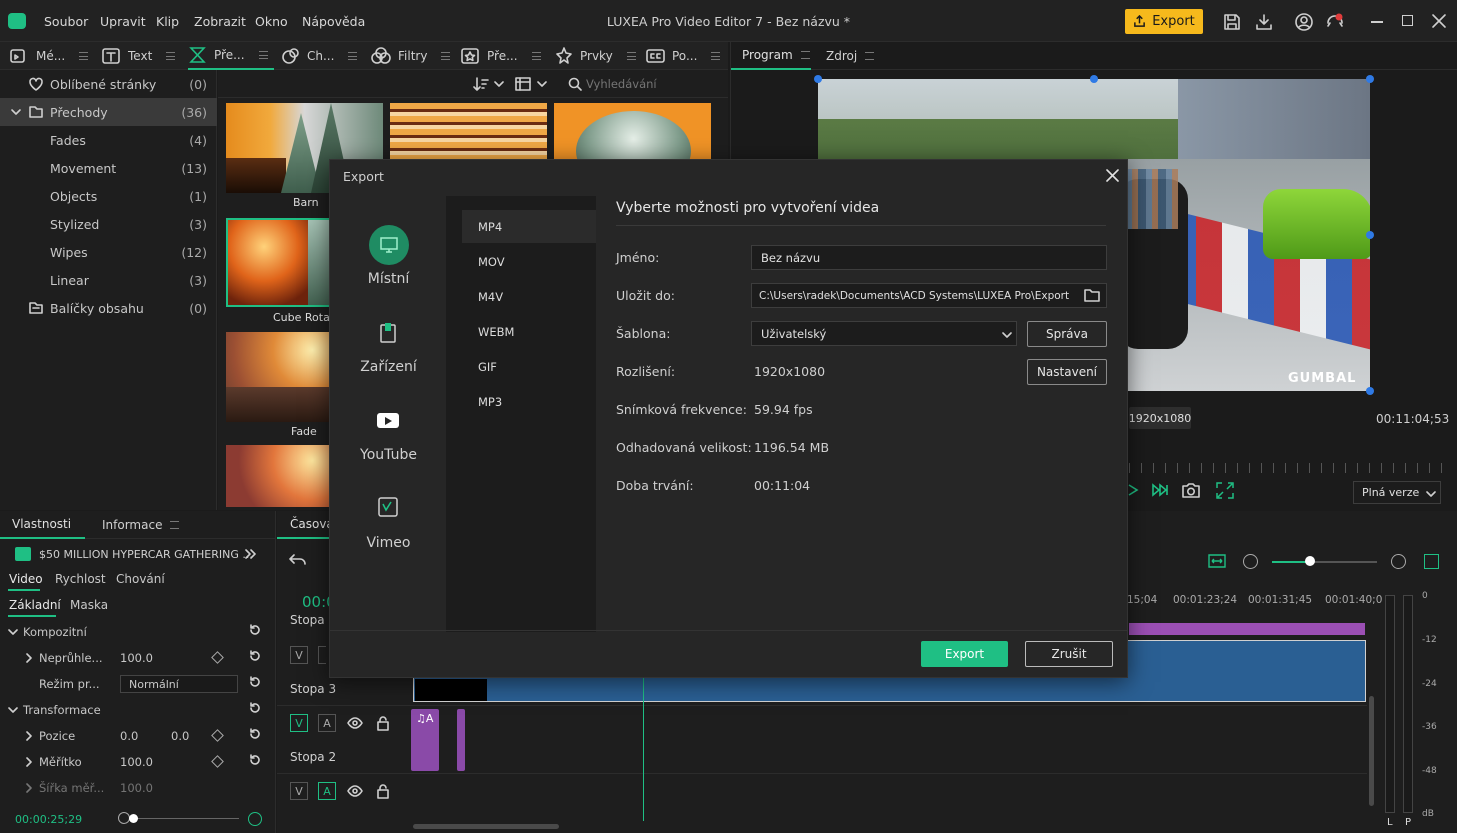 The width and height of the screenshot is (1457, 833). Describe the element at coordinates (1217, 561) in the screenshot. I see `fit-timeline-icon` at that location.